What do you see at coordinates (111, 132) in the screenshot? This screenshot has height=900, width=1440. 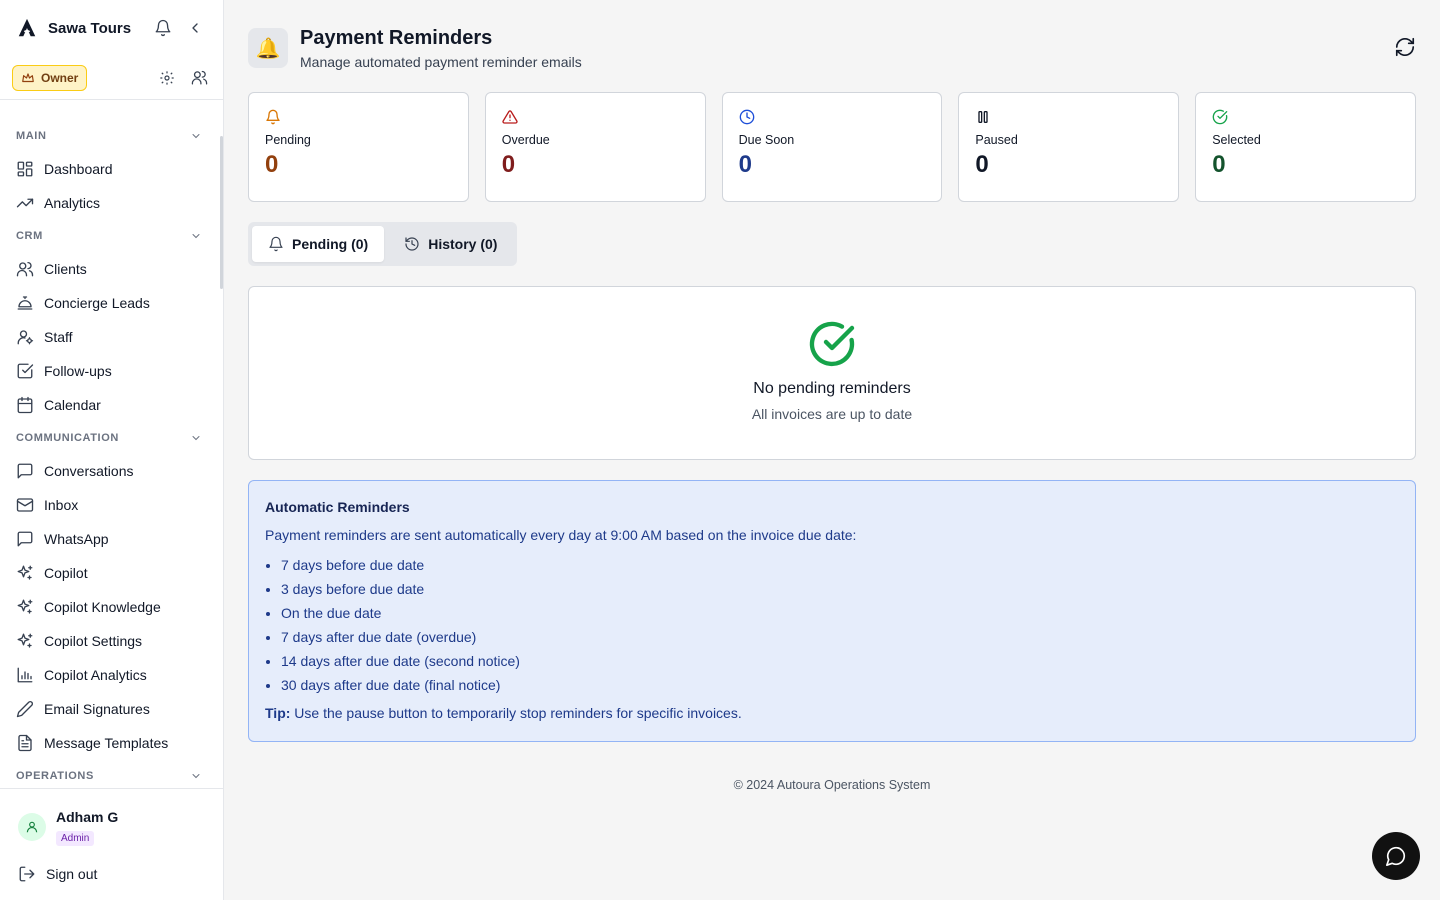 I see `section-header-main: MAIN` at bounding box center [111, 132].